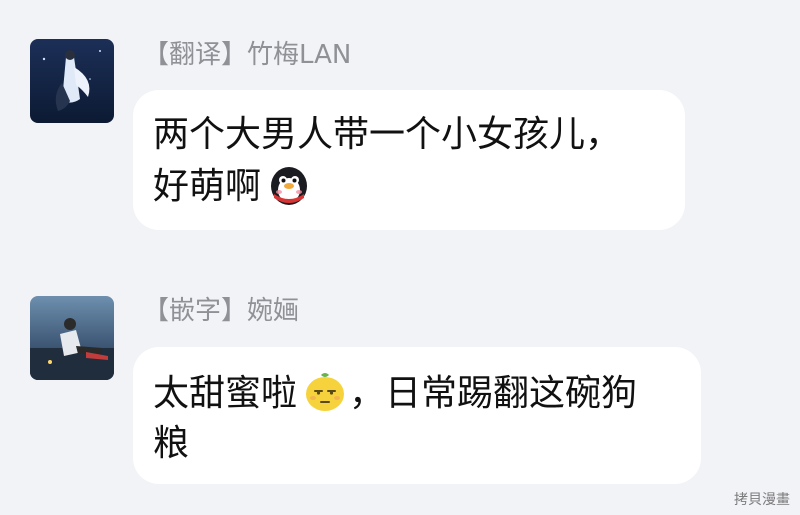 This screenshot has height=515, width=800. I want to click on watermark: 拷貝漫畫, so click(762, 500).